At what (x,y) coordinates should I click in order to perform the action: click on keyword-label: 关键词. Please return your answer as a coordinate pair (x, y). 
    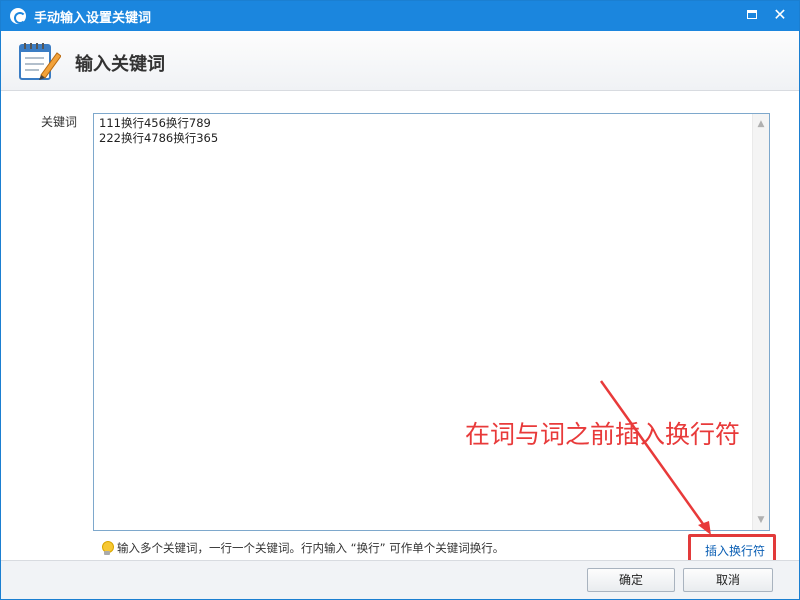
    Looking at the image, I should click on (59, 122).